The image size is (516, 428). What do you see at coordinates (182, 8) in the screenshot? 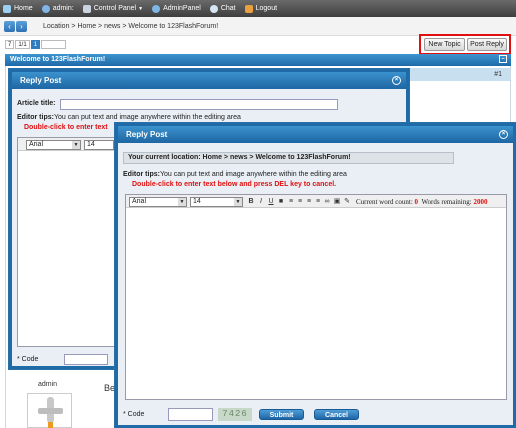
I see `admin-panel-label: AdminPanel` at bounding box center [182, 8].